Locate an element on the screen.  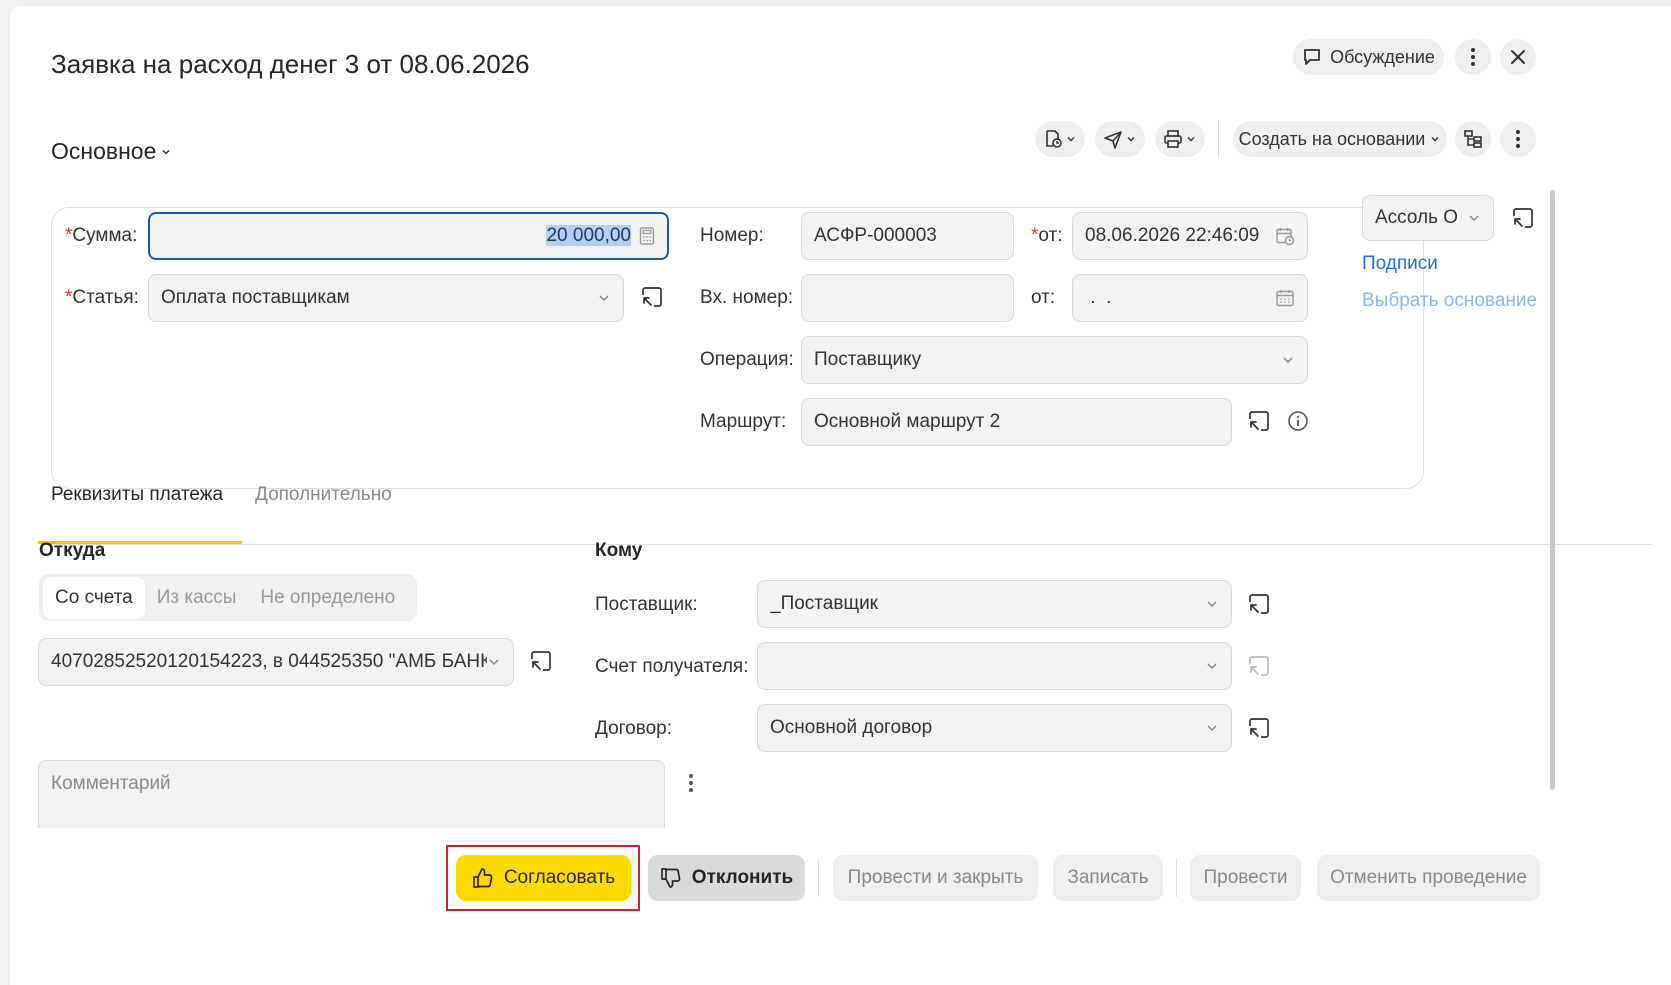
organization-field: Ассоль О is located at coordinates (1428, 218).